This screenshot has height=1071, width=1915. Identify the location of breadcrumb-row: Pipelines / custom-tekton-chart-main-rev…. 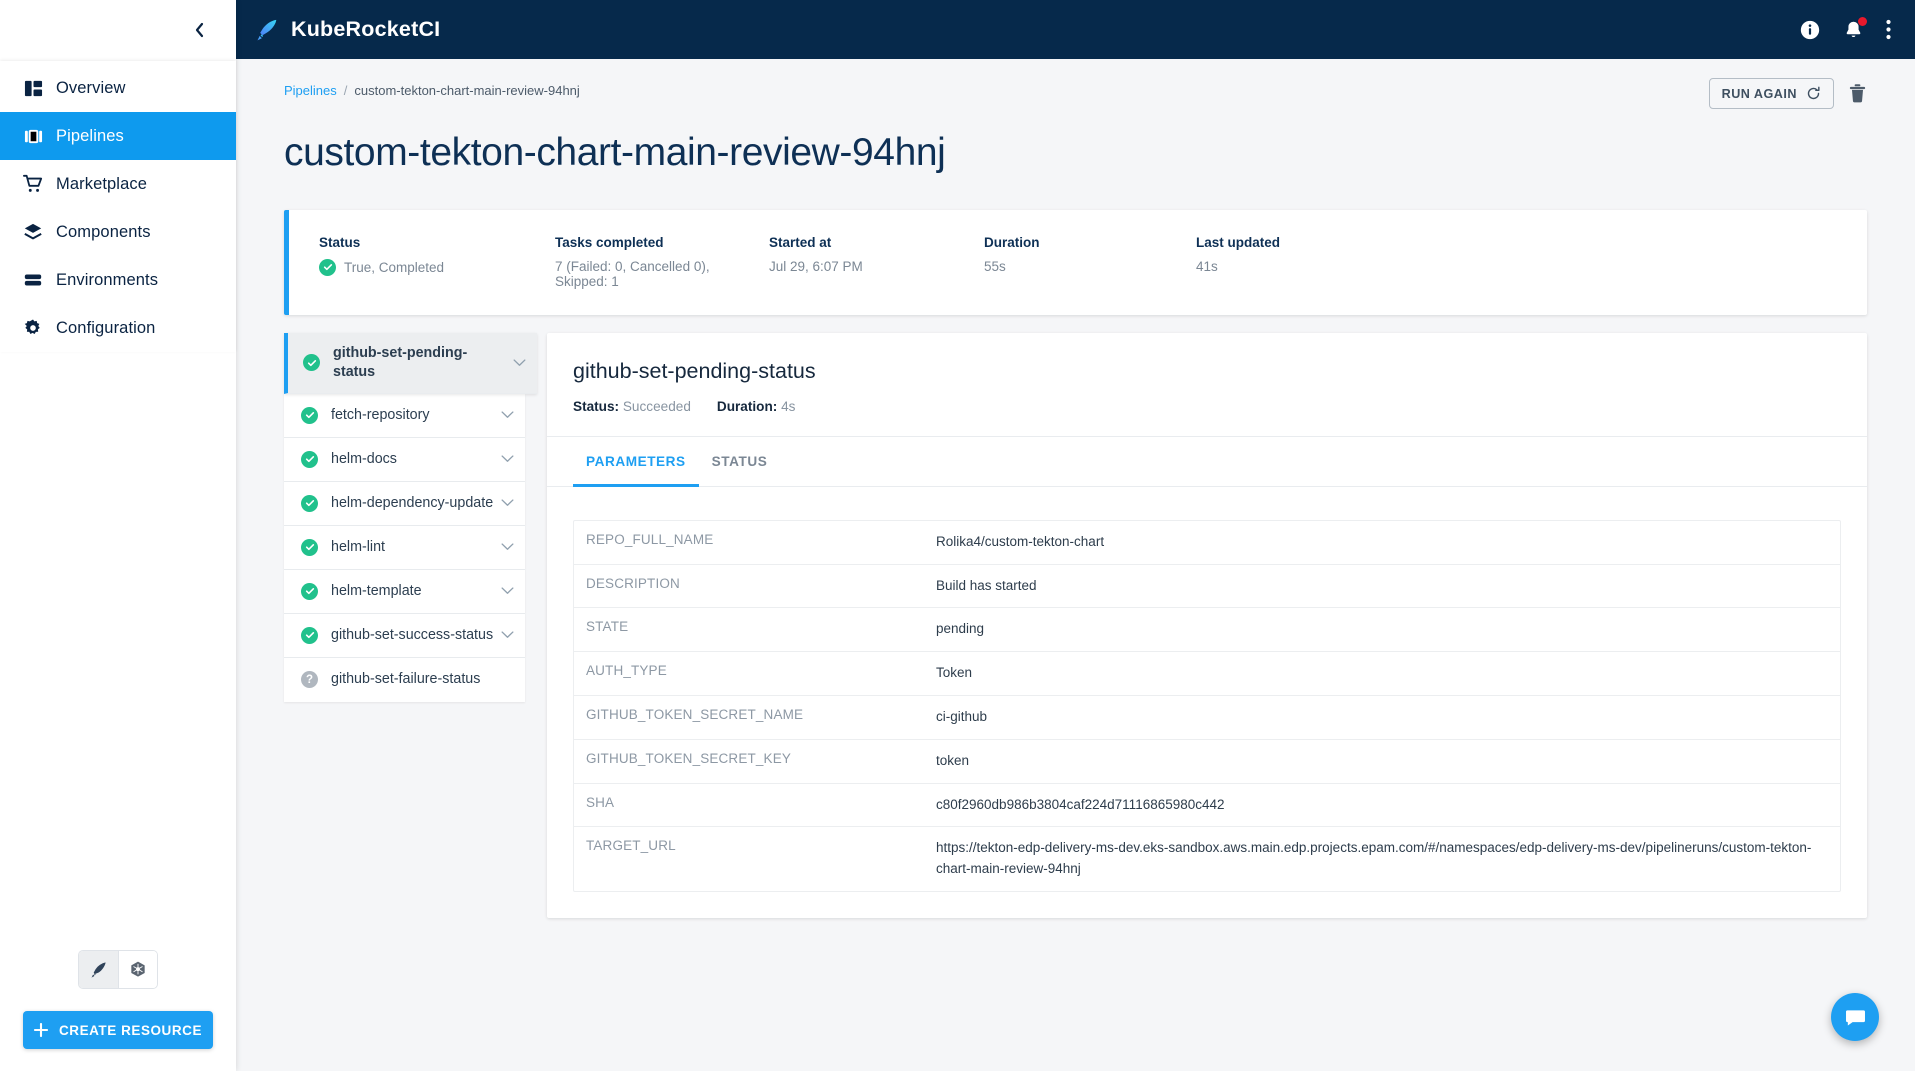
(1075, 93).